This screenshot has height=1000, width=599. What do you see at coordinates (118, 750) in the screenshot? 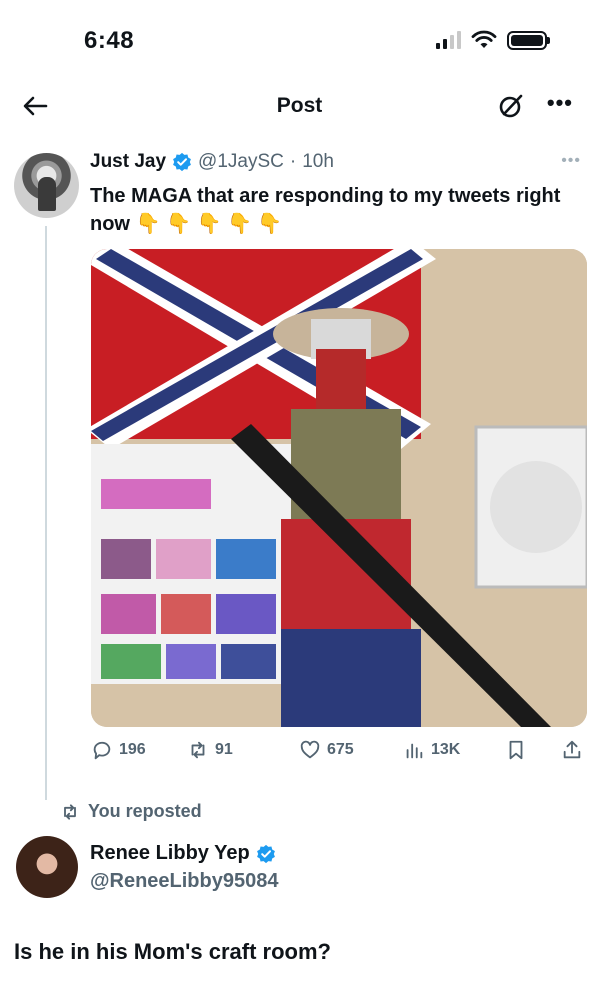
I see `reply-button: 196` at bounding box center [118, 750].